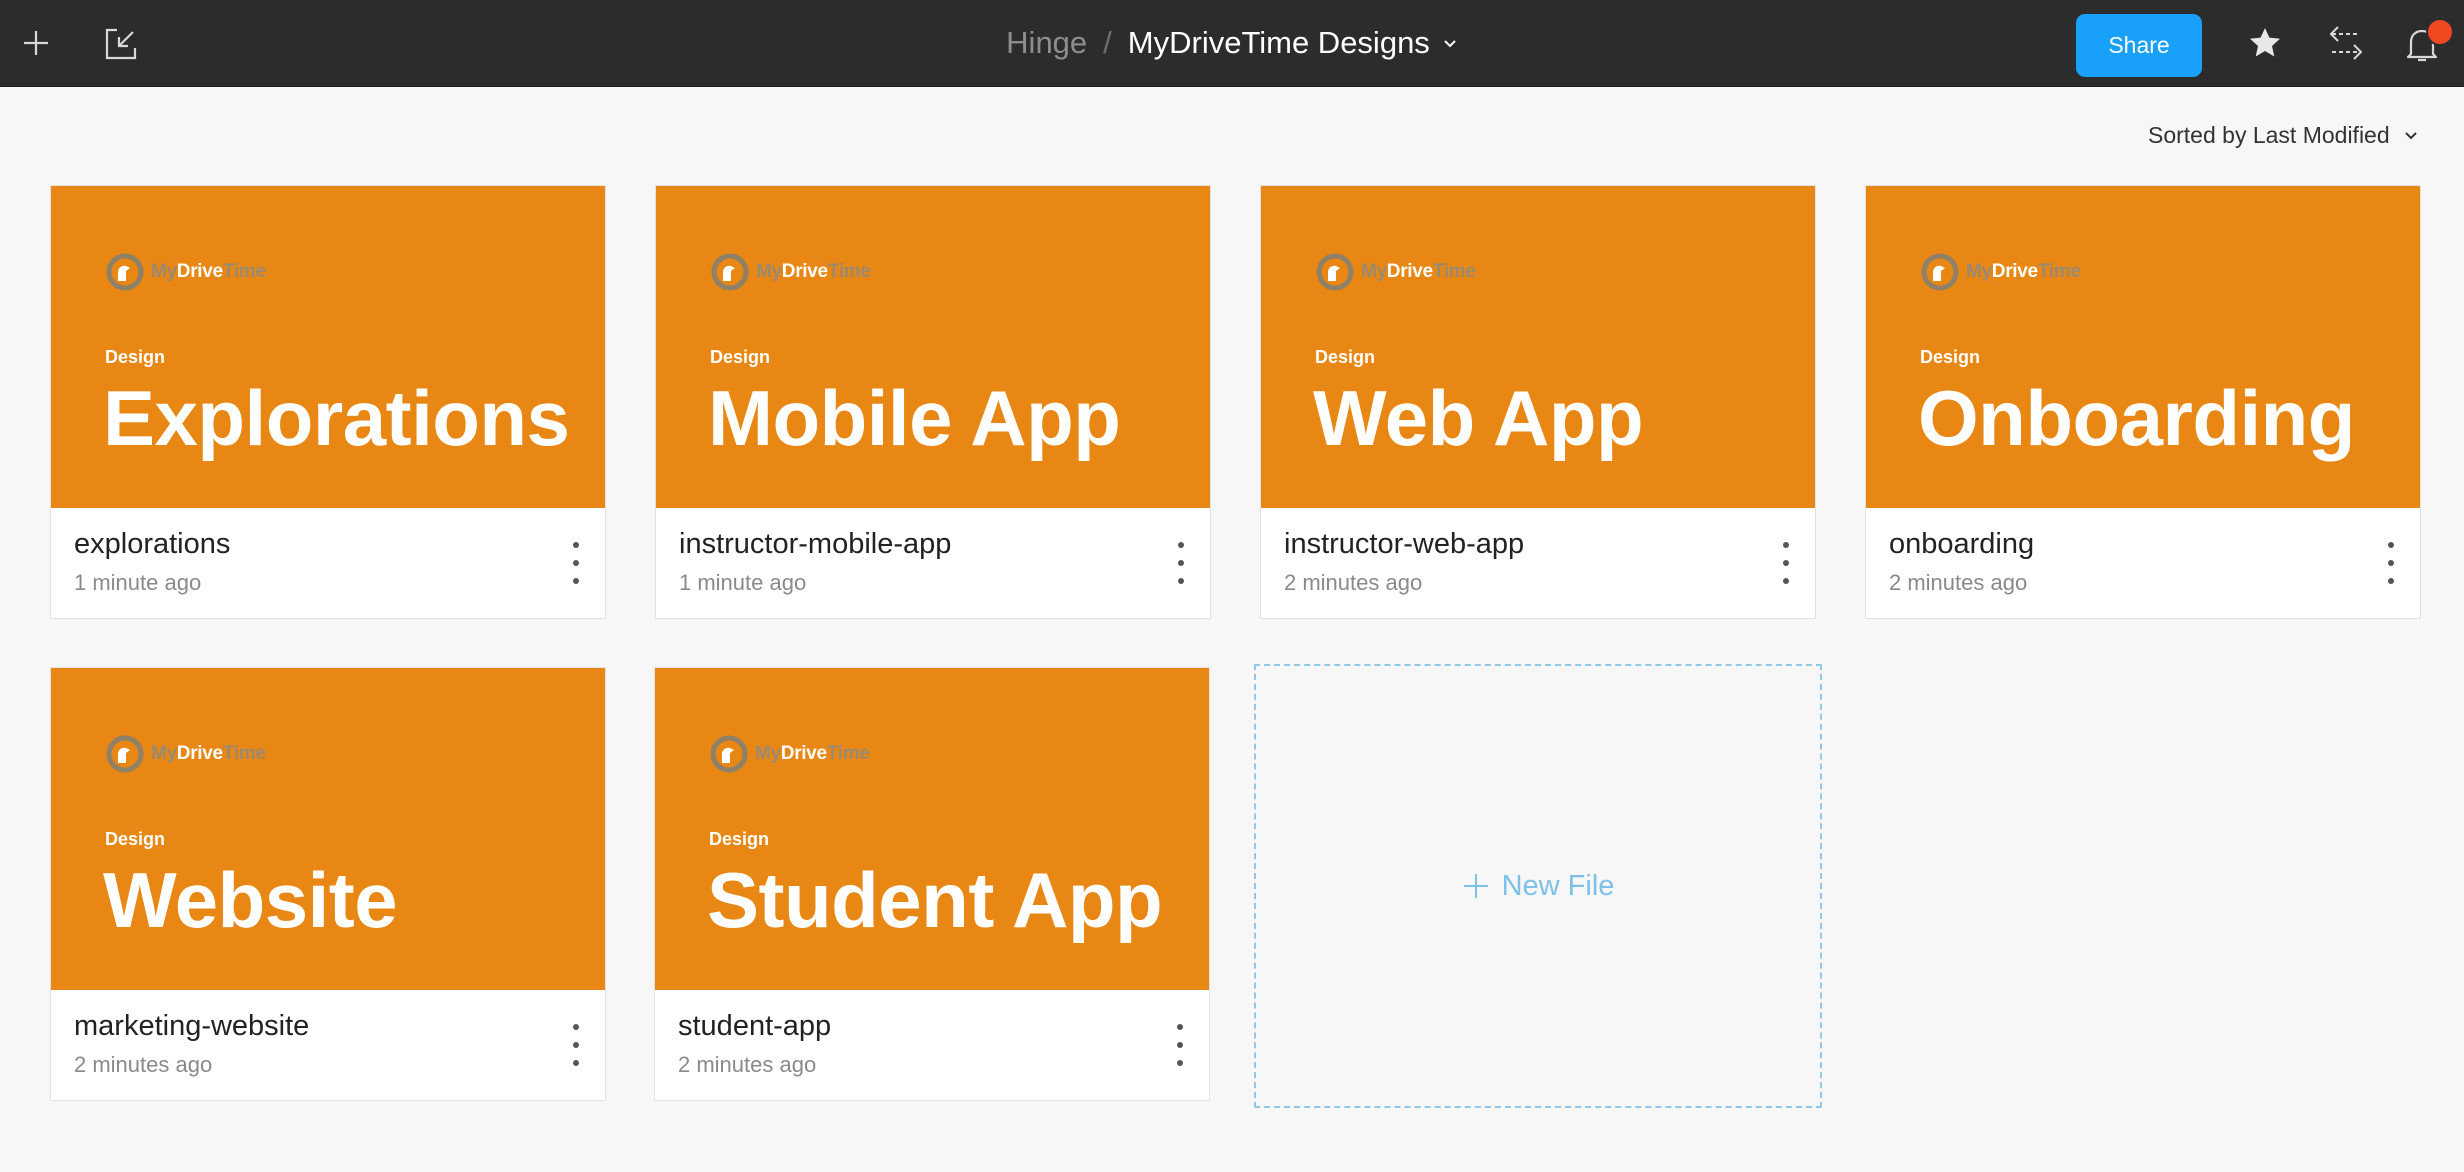 The width and height of the screenshot is (2464, 1172). What do you see at coordinates (933, 347) in the screenshot?
I see `file-thumbnail: MyDriveTime Design Mobile App` at bounding box center [933, 347].